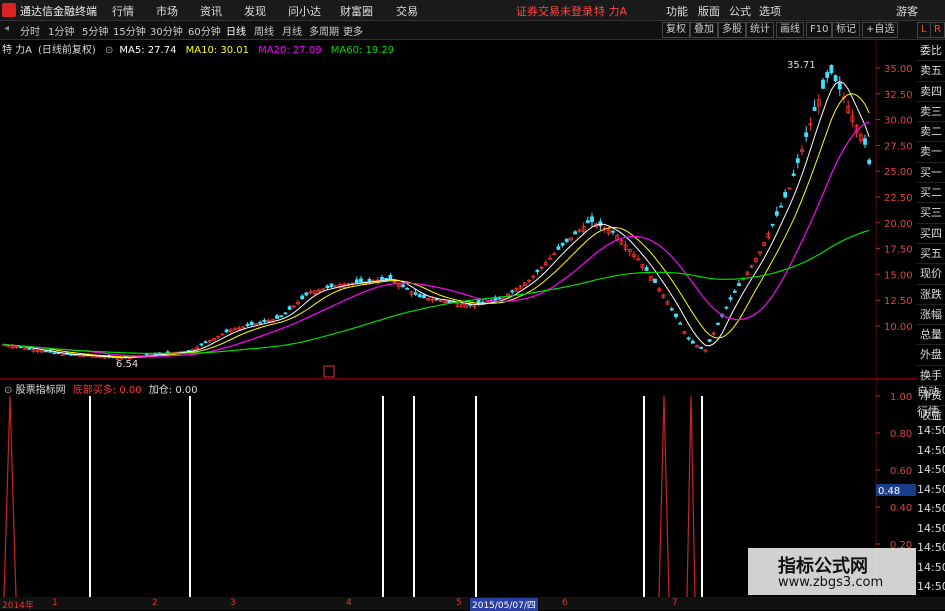 The width and height of the screenshot is (945, 611). I want to click on indicator-tick: 0.60, so click(901, 471).